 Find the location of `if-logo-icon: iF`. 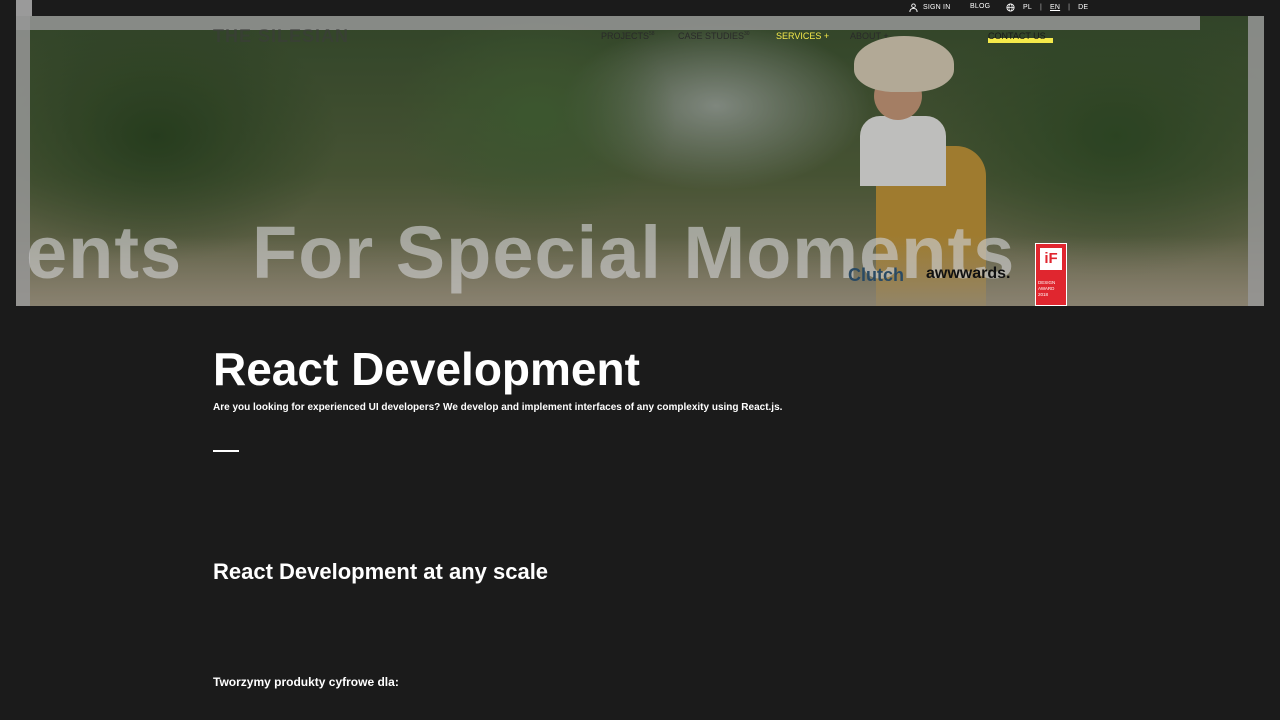

if-logo-icon: iF is located at coordinates (1051, 259).